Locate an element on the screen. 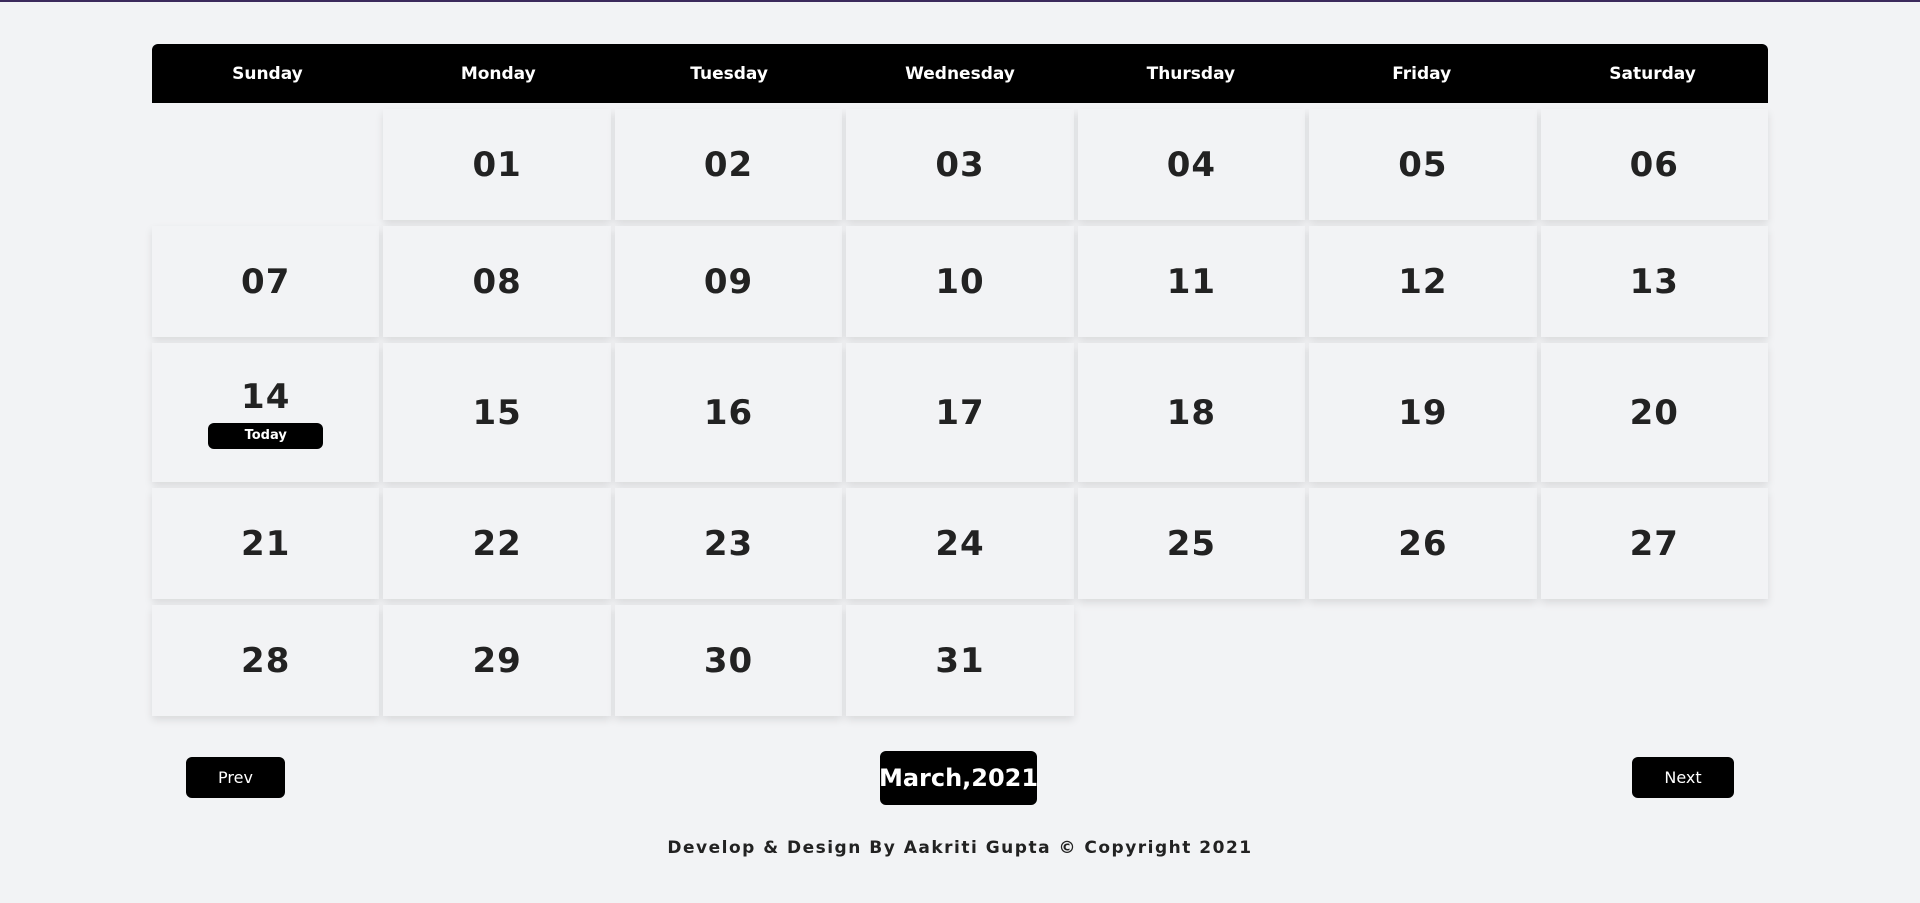 The height and width of the screenshot is (903, 1920). day-number: 08 is located at coordinates (497, 281).